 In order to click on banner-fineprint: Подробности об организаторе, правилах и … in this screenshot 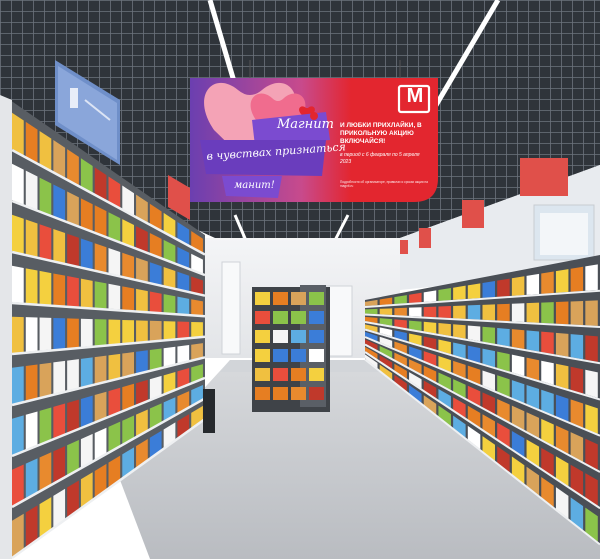, I will do `click(384, 184)`.